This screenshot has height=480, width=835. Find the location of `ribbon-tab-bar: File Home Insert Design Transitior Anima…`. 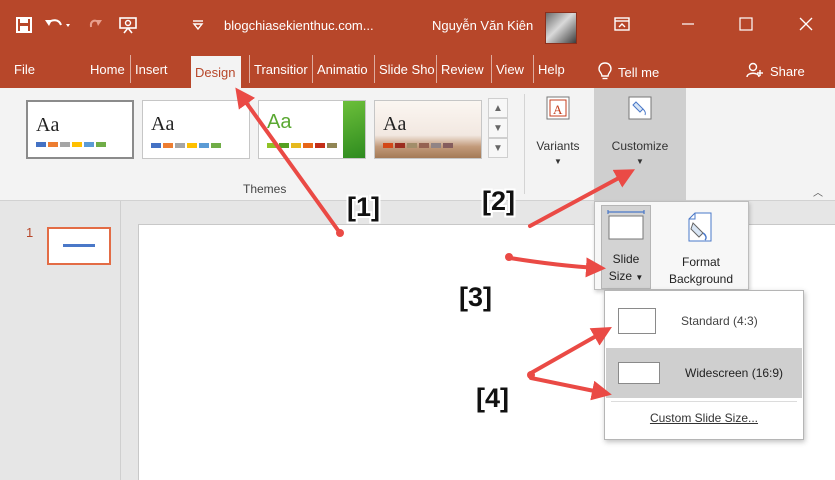

ribbon-tab-bar: File Home Insert Design Transitior Anima… is located at coordinates (417, 69).